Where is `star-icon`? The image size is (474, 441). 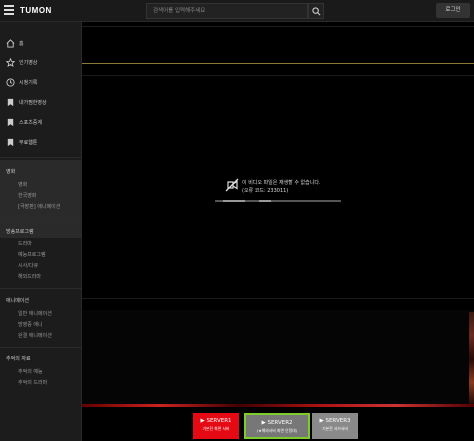 star-icon is located at coordinates (10, 62).